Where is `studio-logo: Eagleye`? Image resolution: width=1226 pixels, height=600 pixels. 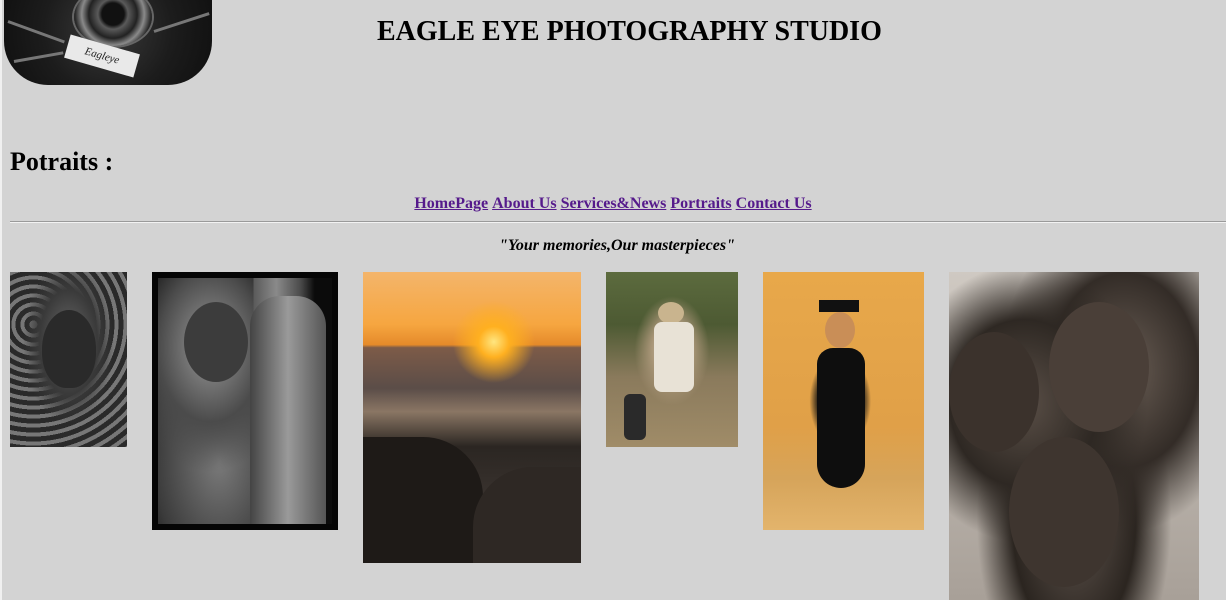 studio-logo: Eagleye is located at coordinates (108, 42).